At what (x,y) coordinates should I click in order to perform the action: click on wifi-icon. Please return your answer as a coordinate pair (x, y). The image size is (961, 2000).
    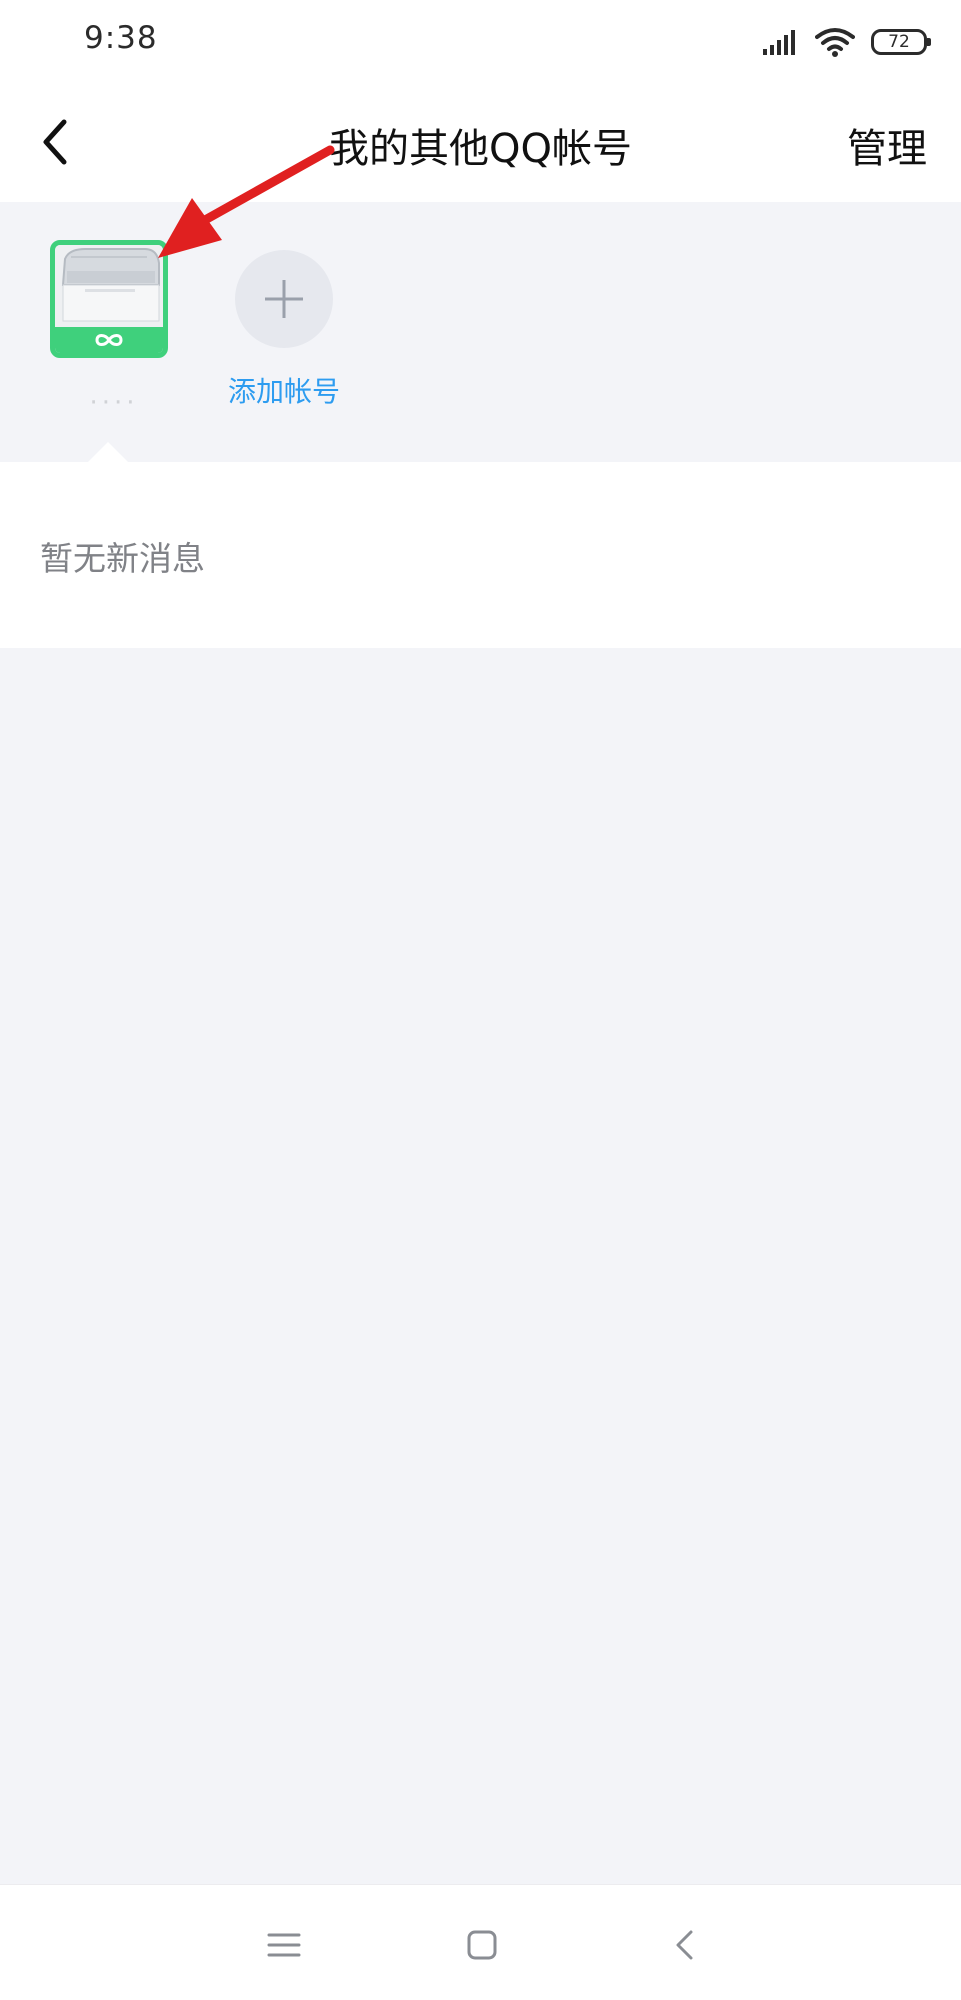
    Looking at the image, I should click on (835, 42).